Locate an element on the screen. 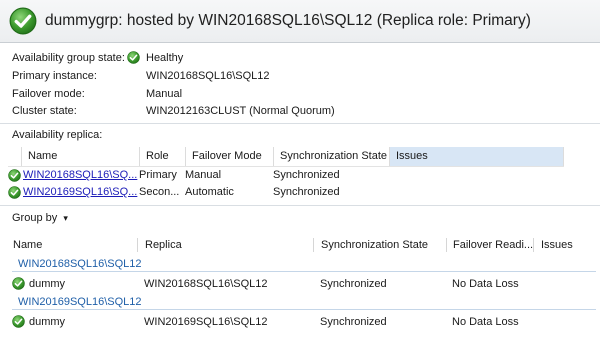  column-header-role: Role is located at coordinates (163, 156).